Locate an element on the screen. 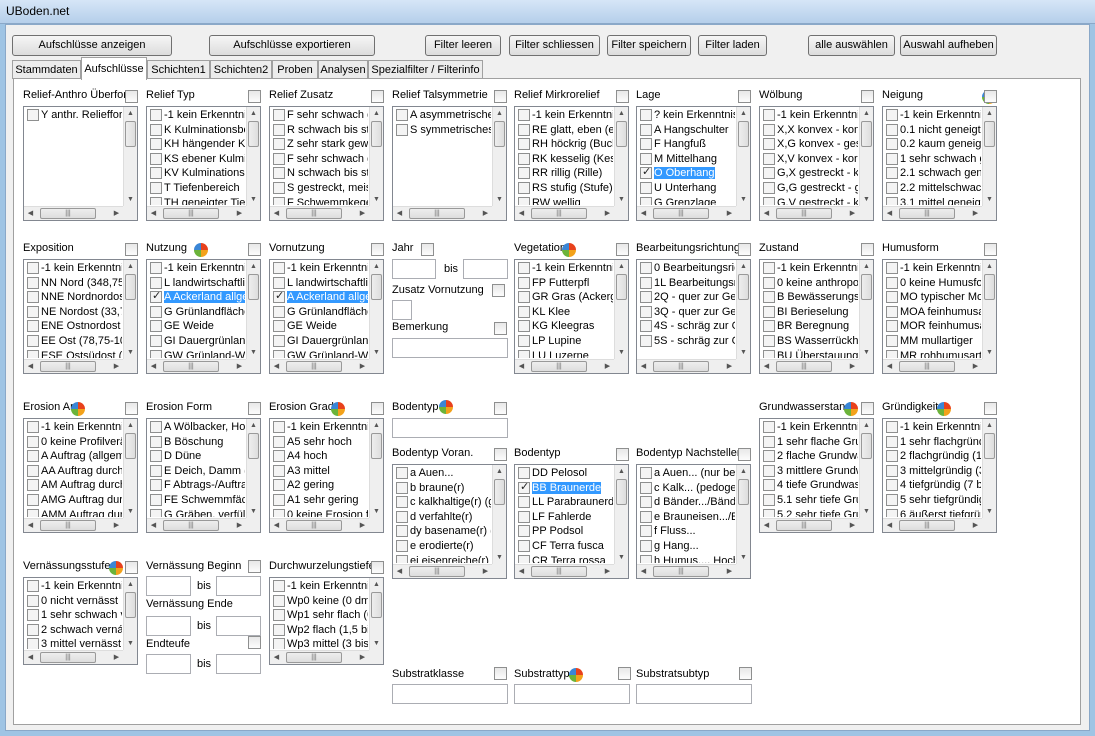 The width and height of the screenshot is (1095, 736). list-item: 4 tiefe Grundwas is located at coordinates (809, 485).